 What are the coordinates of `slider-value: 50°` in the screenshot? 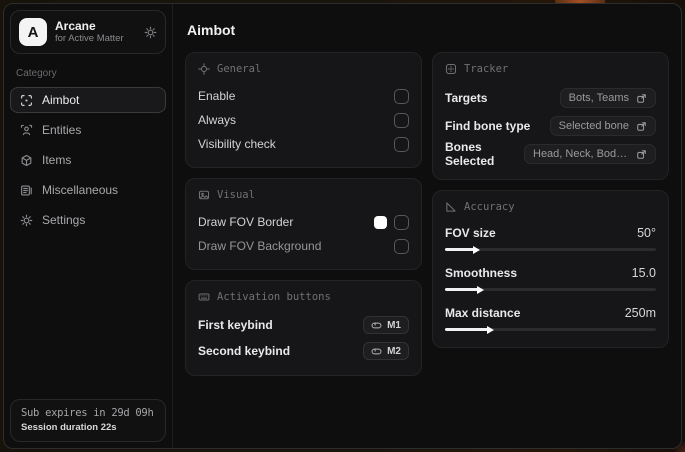 It's located at (646, 233).